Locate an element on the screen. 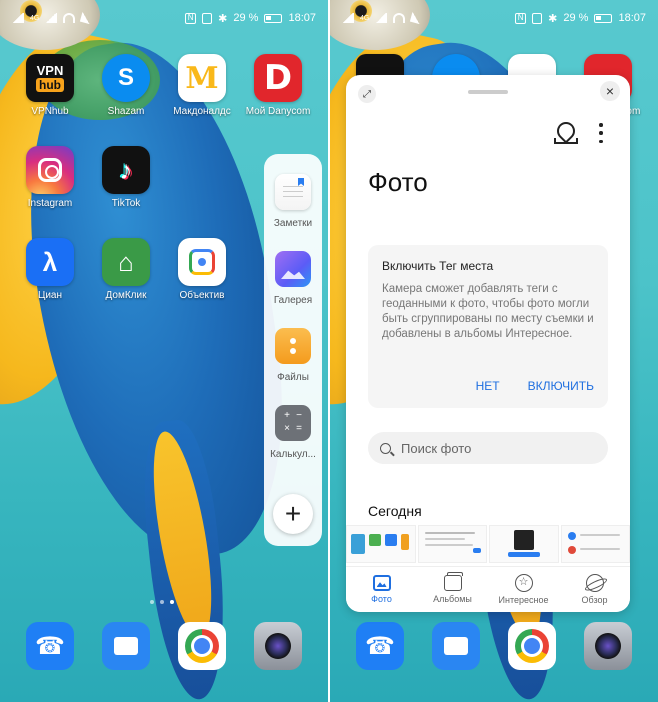 The image size is (658, 702). photo-icon is located at coordinates (381, 583).